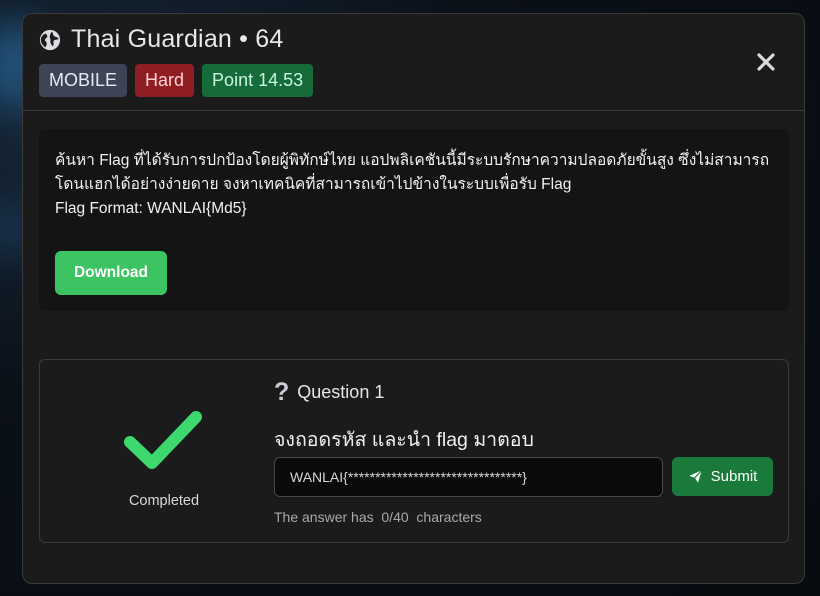 Image resolution: width=820 pixels, height=596 pixels. What do you see at coordinates (734, 476) in the screenshot?
I see `submit-label: Submit` at bounding box center [734, 476].